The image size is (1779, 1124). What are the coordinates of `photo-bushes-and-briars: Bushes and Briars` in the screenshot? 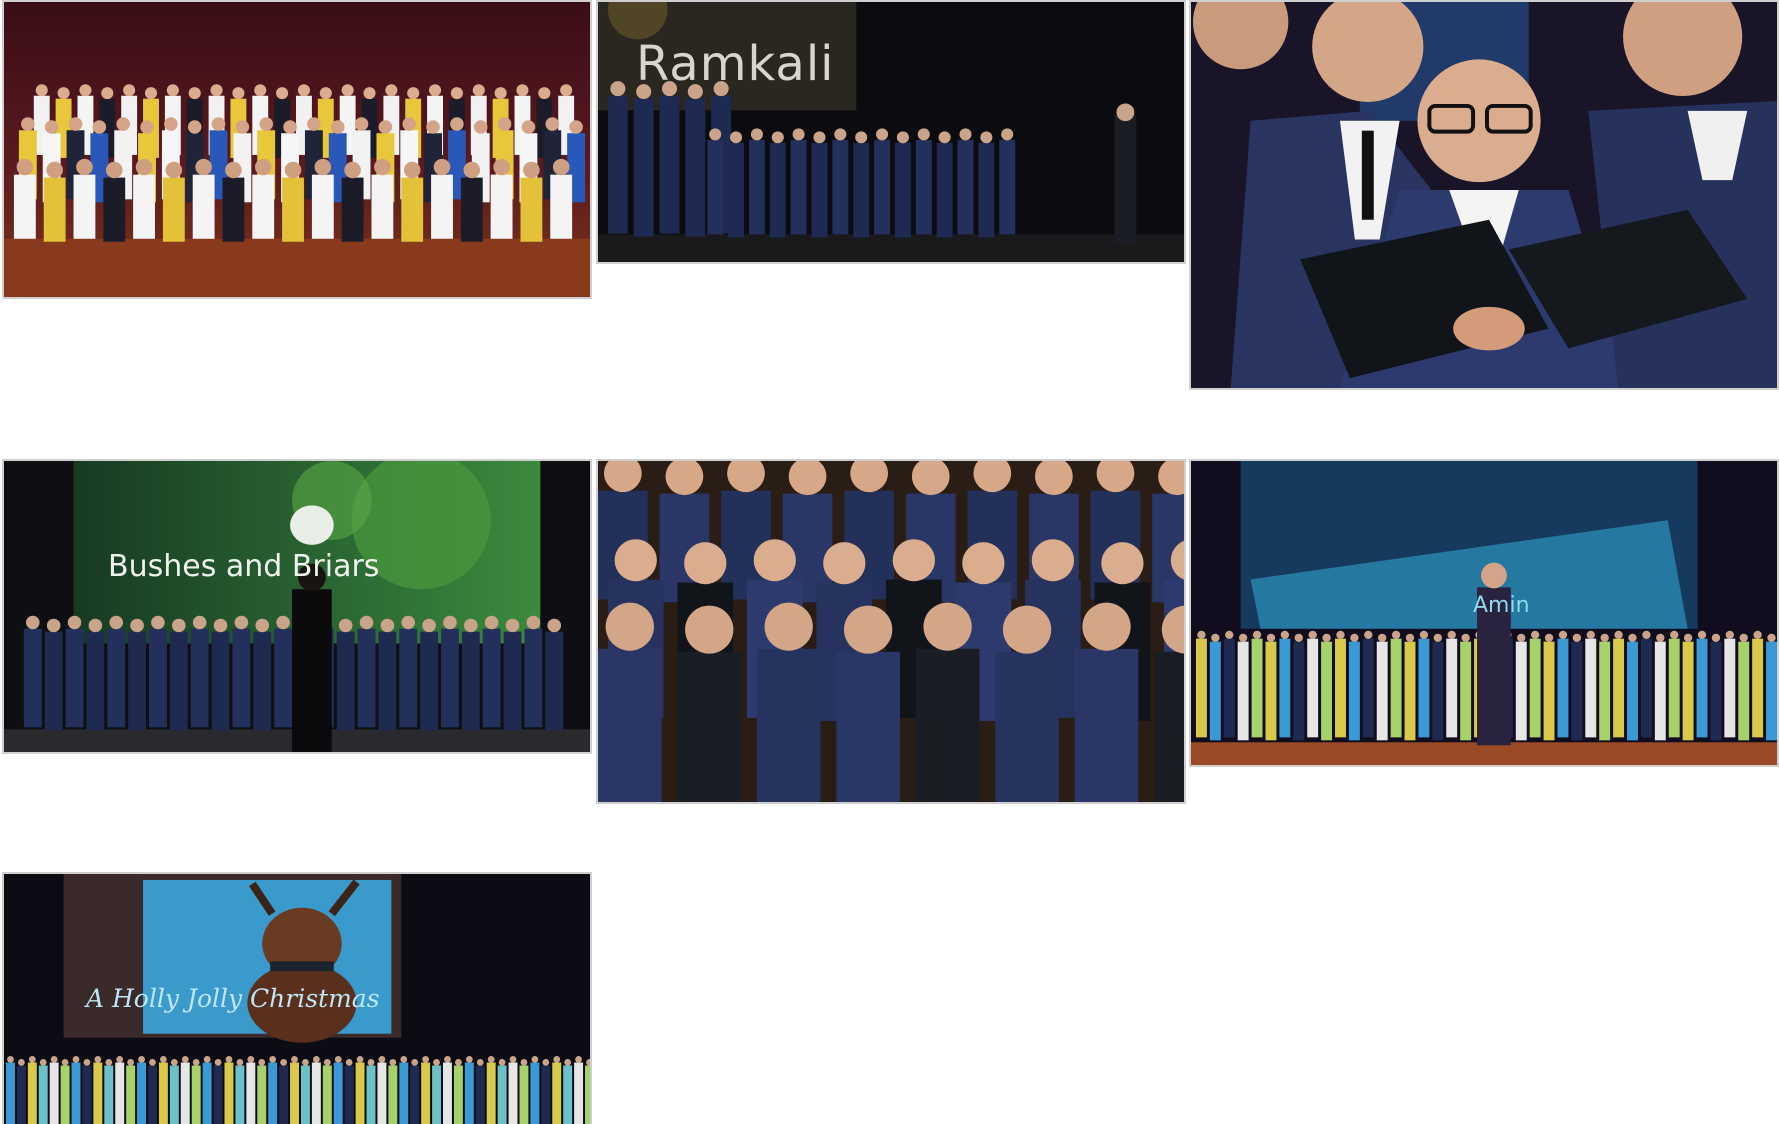 It's located at (297, 606).